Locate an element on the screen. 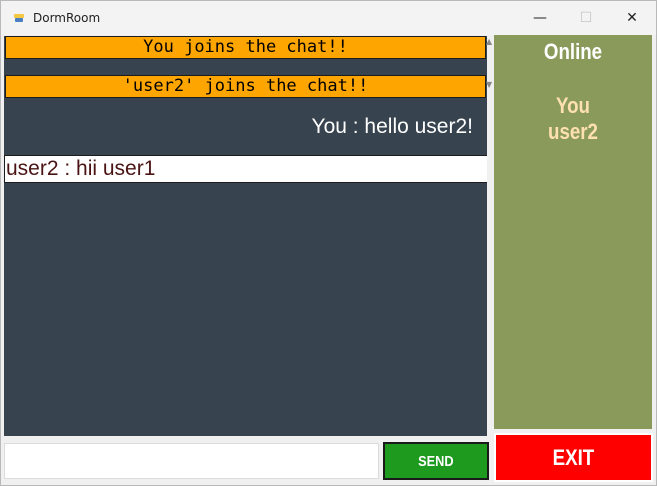 Image resolution: width=657 pixels, height=486 pixels. exit-button-label: EXIT is located at coordinates (573, 457).